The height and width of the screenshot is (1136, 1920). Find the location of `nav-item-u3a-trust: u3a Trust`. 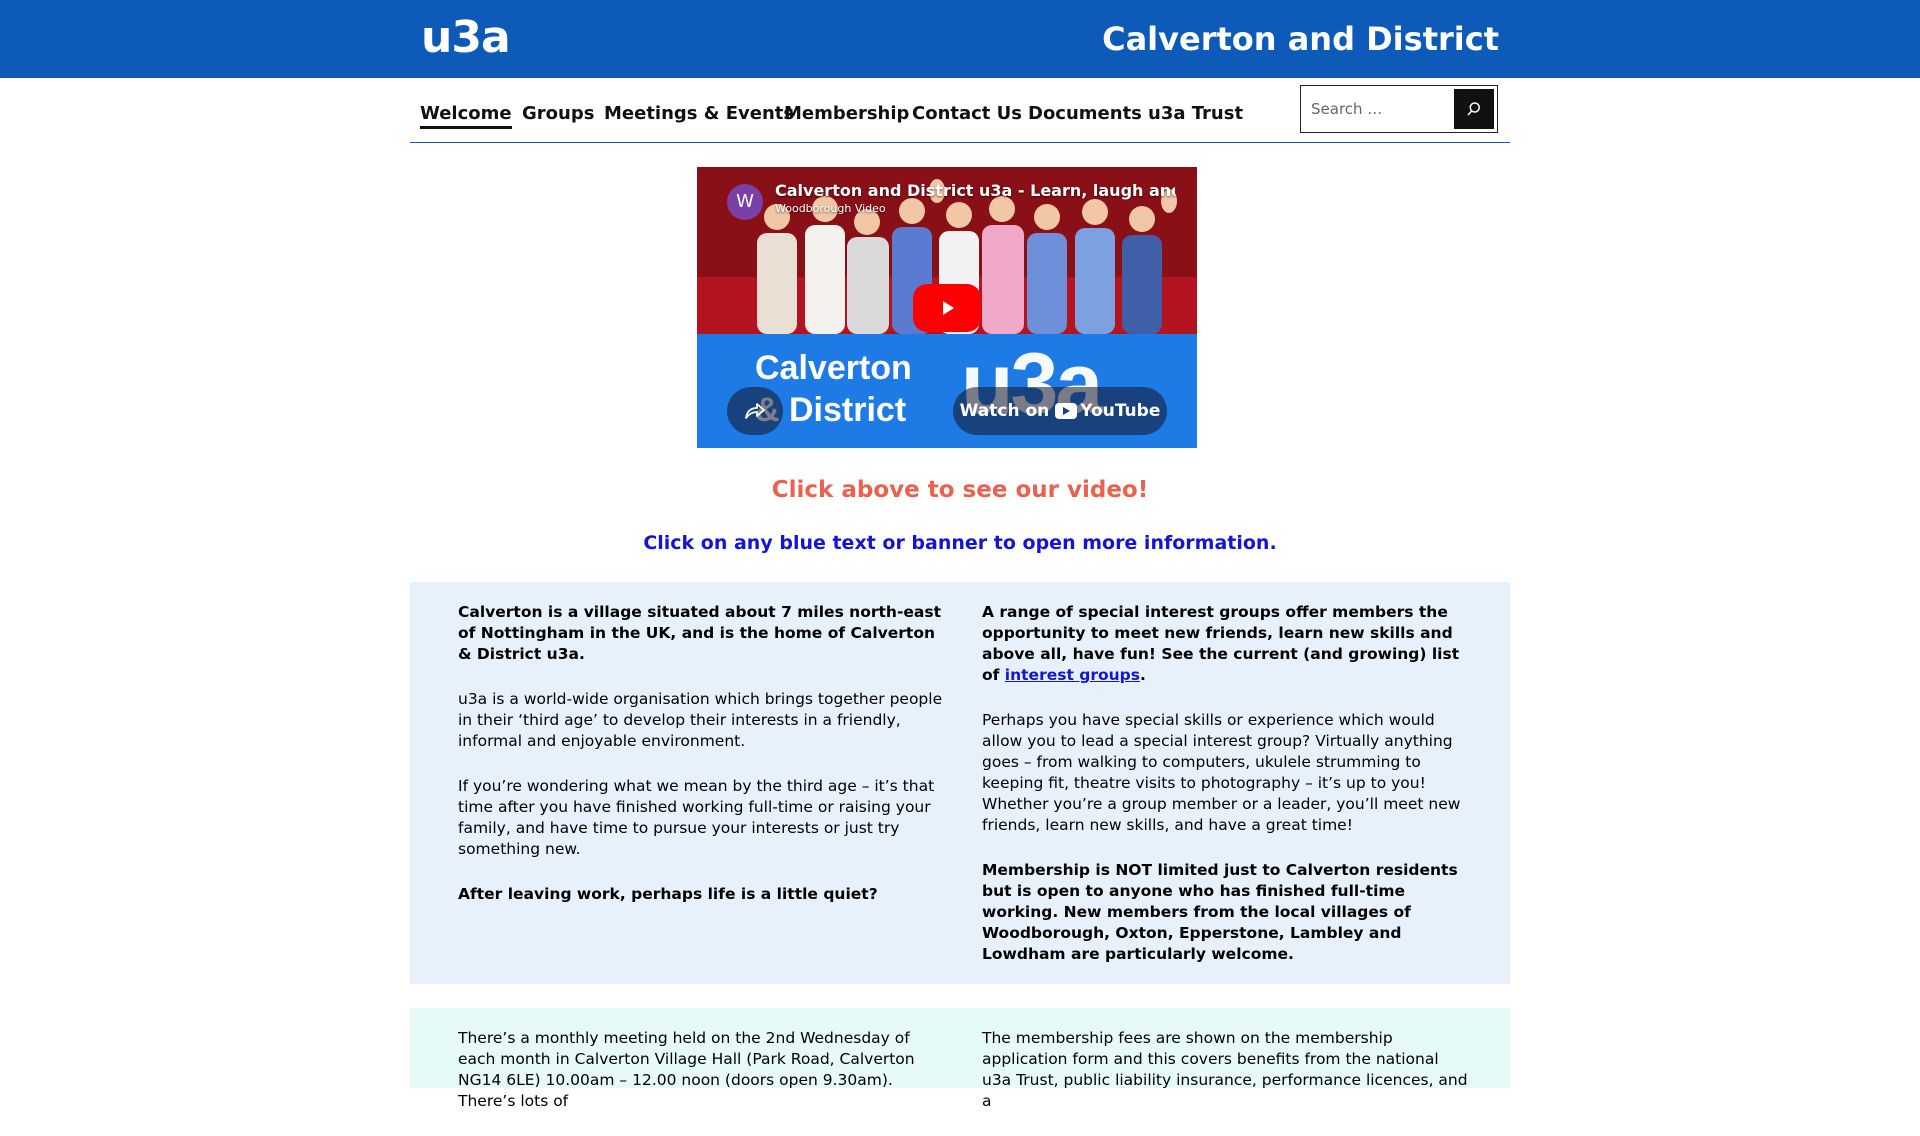

nav-item-u3a-trust: u3a Trust is located at coordinates (1195, 114).